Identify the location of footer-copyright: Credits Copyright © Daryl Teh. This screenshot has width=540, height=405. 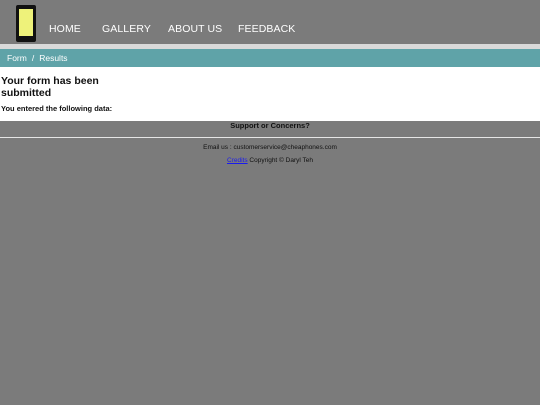
(270, 160).